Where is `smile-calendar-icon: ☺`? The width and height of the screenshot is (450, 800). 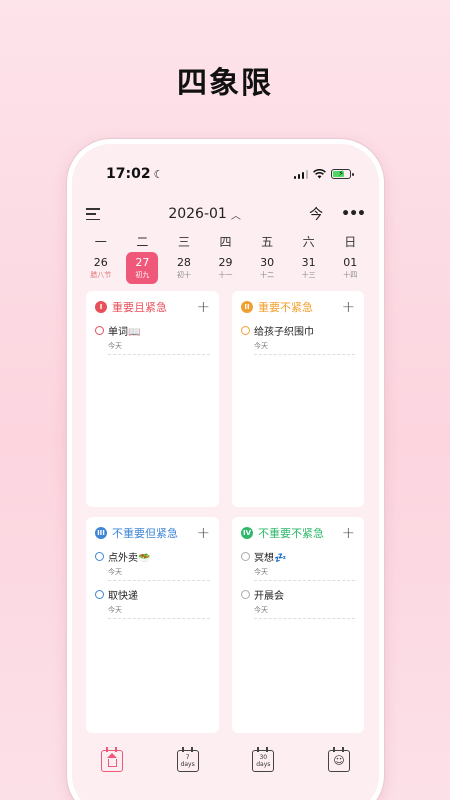 smile-calendar-icon: ☺ is located at coordinates (338, 759).